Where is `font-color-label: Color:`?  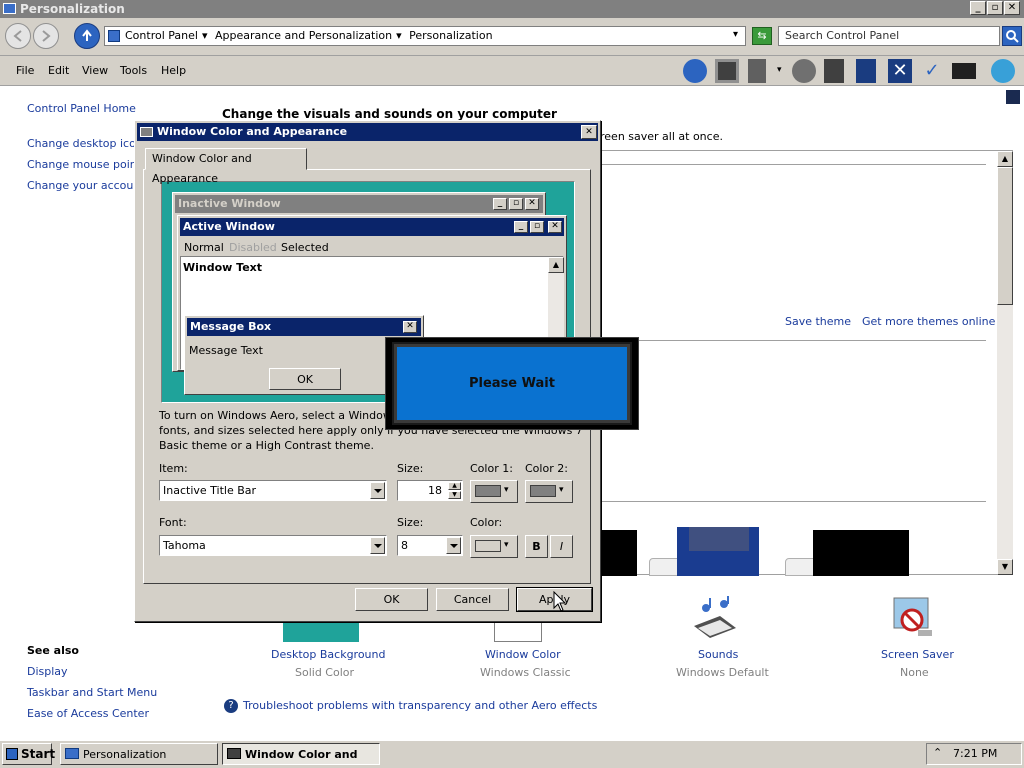 font-color-label: Color: is located at coordinates (486, 522).